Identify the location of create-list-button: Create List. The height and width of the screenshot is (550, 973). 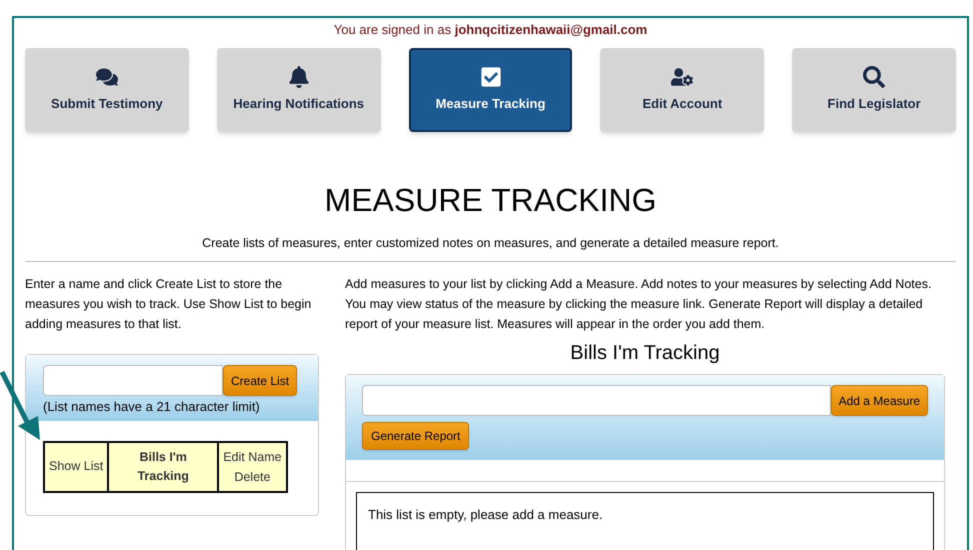
(260, 380).